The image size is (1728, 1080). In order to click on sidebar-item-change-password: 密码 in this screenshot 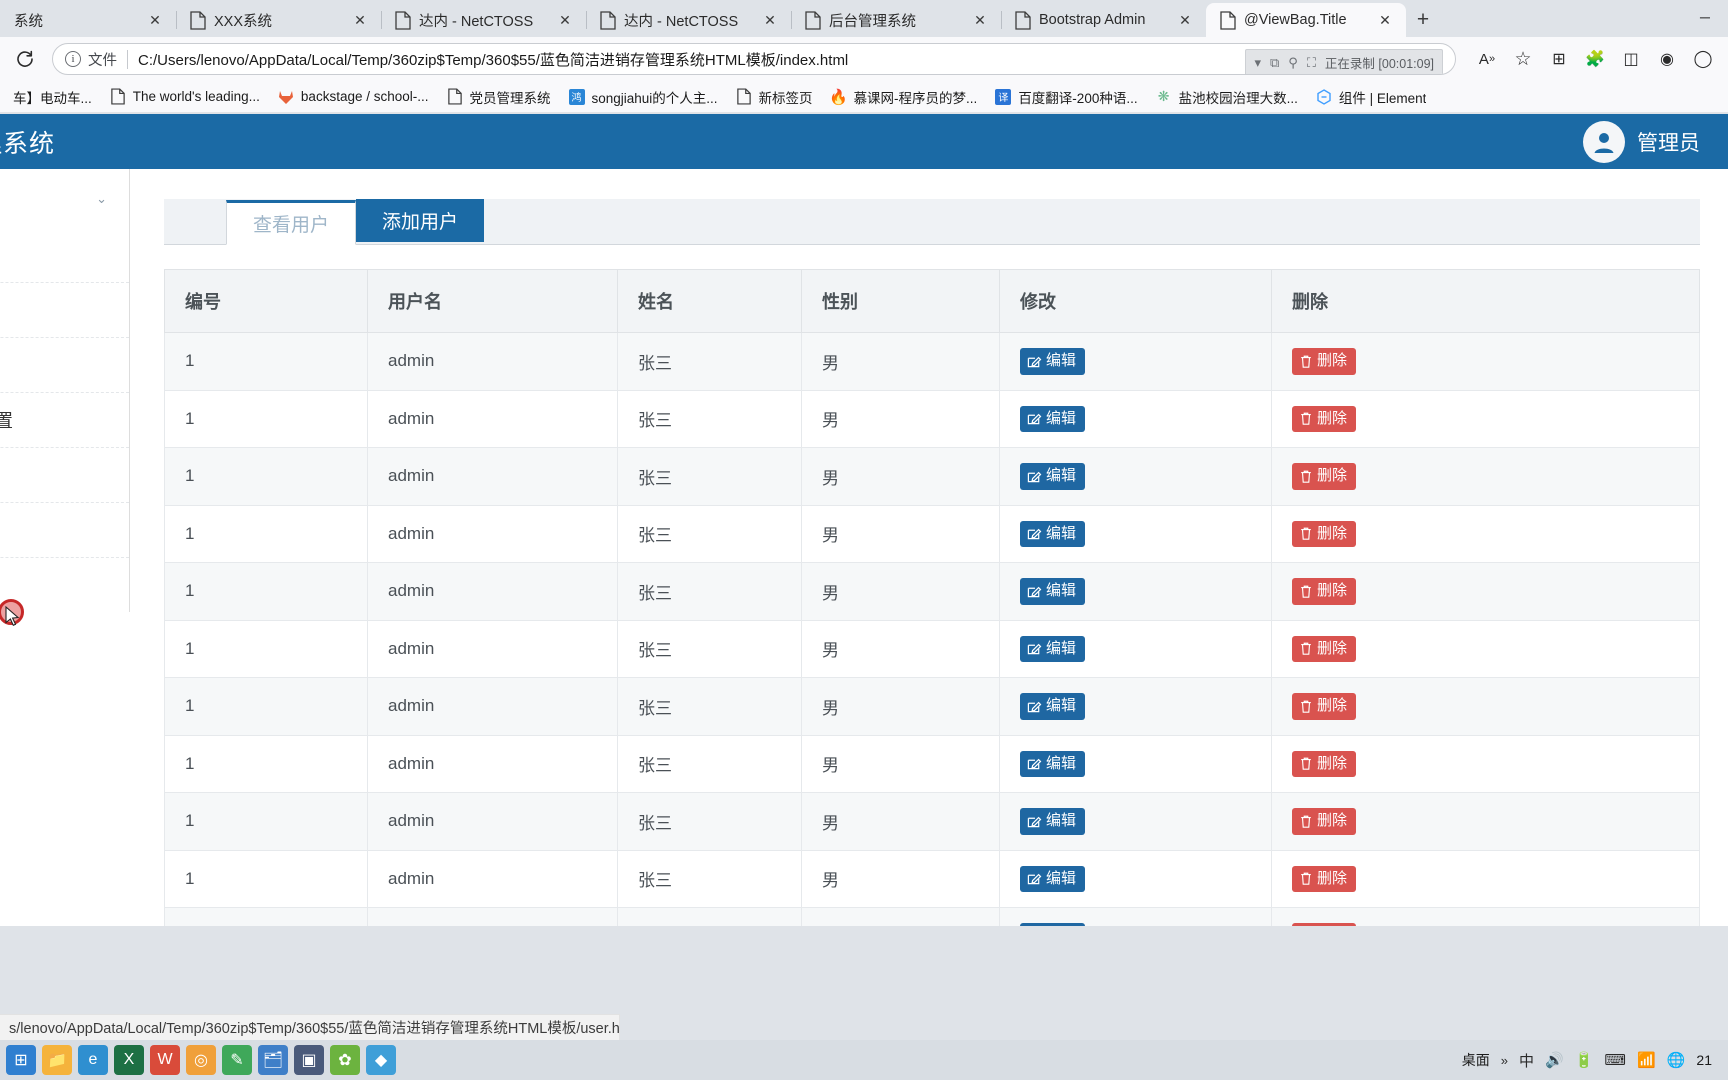, I will do `click(64, 585)`.